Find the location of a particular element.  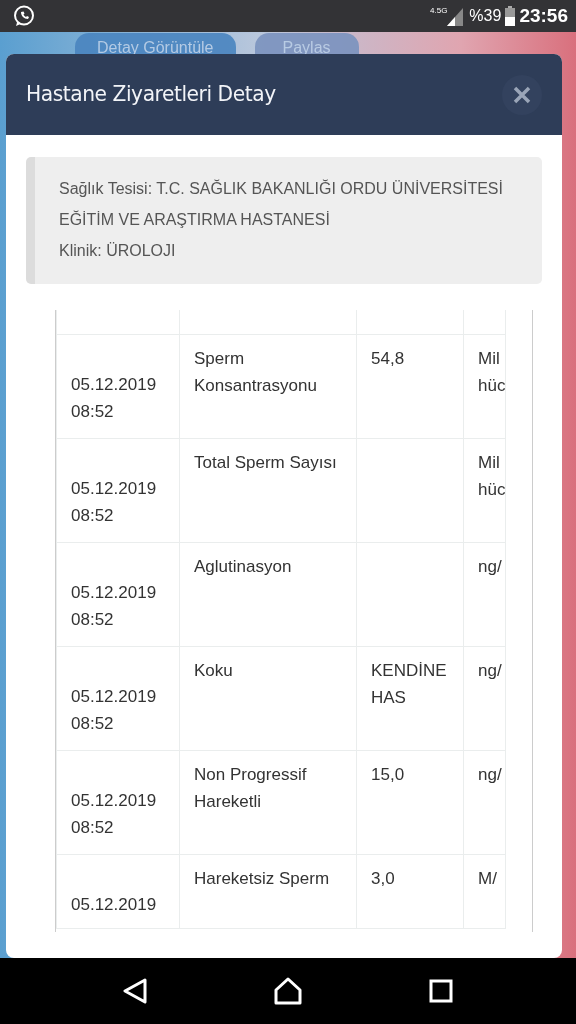

table-cell: 15,0 is located at coordinates (410, 802).